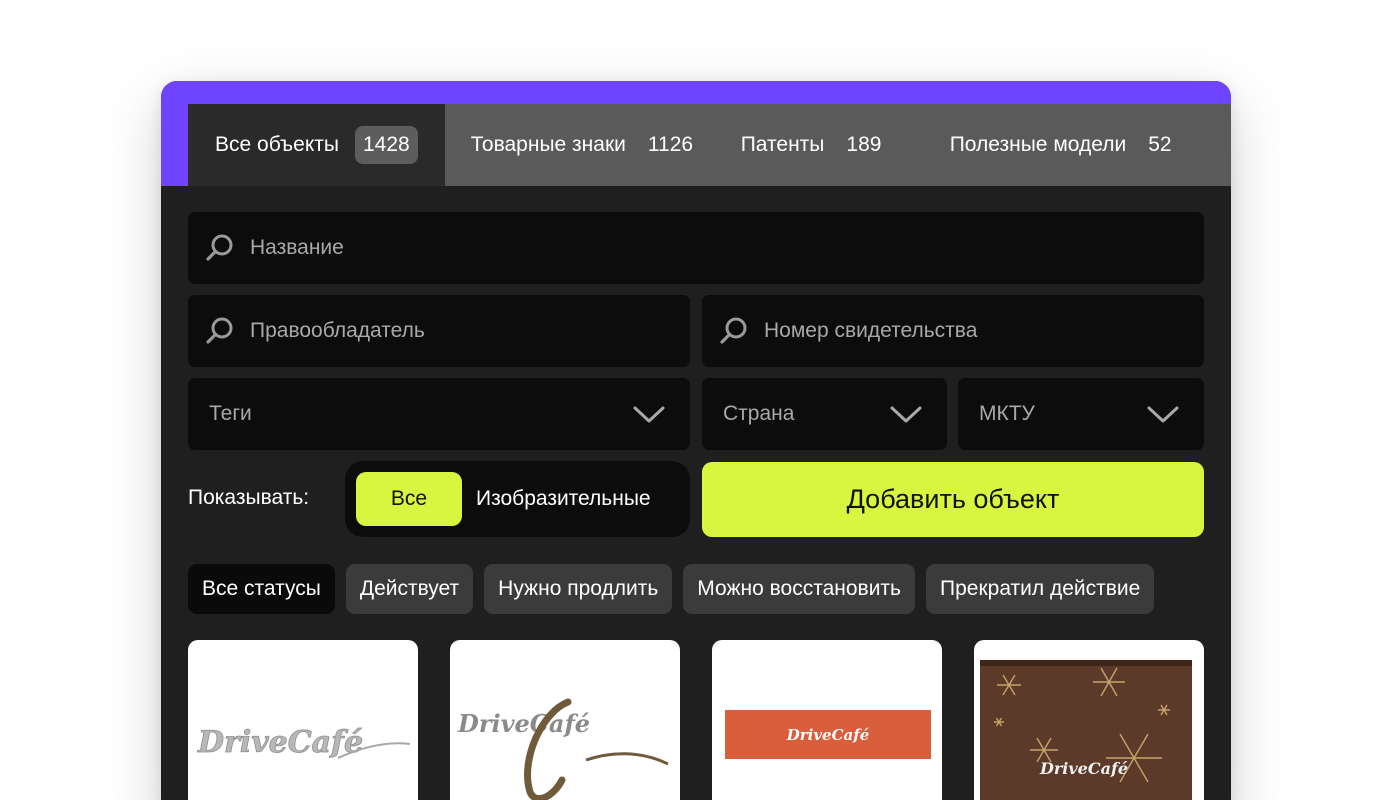 This screenshot has width=1392, height=800. I want to click on tab-utility-models: Полезные модели 52, so click(1061, 145).